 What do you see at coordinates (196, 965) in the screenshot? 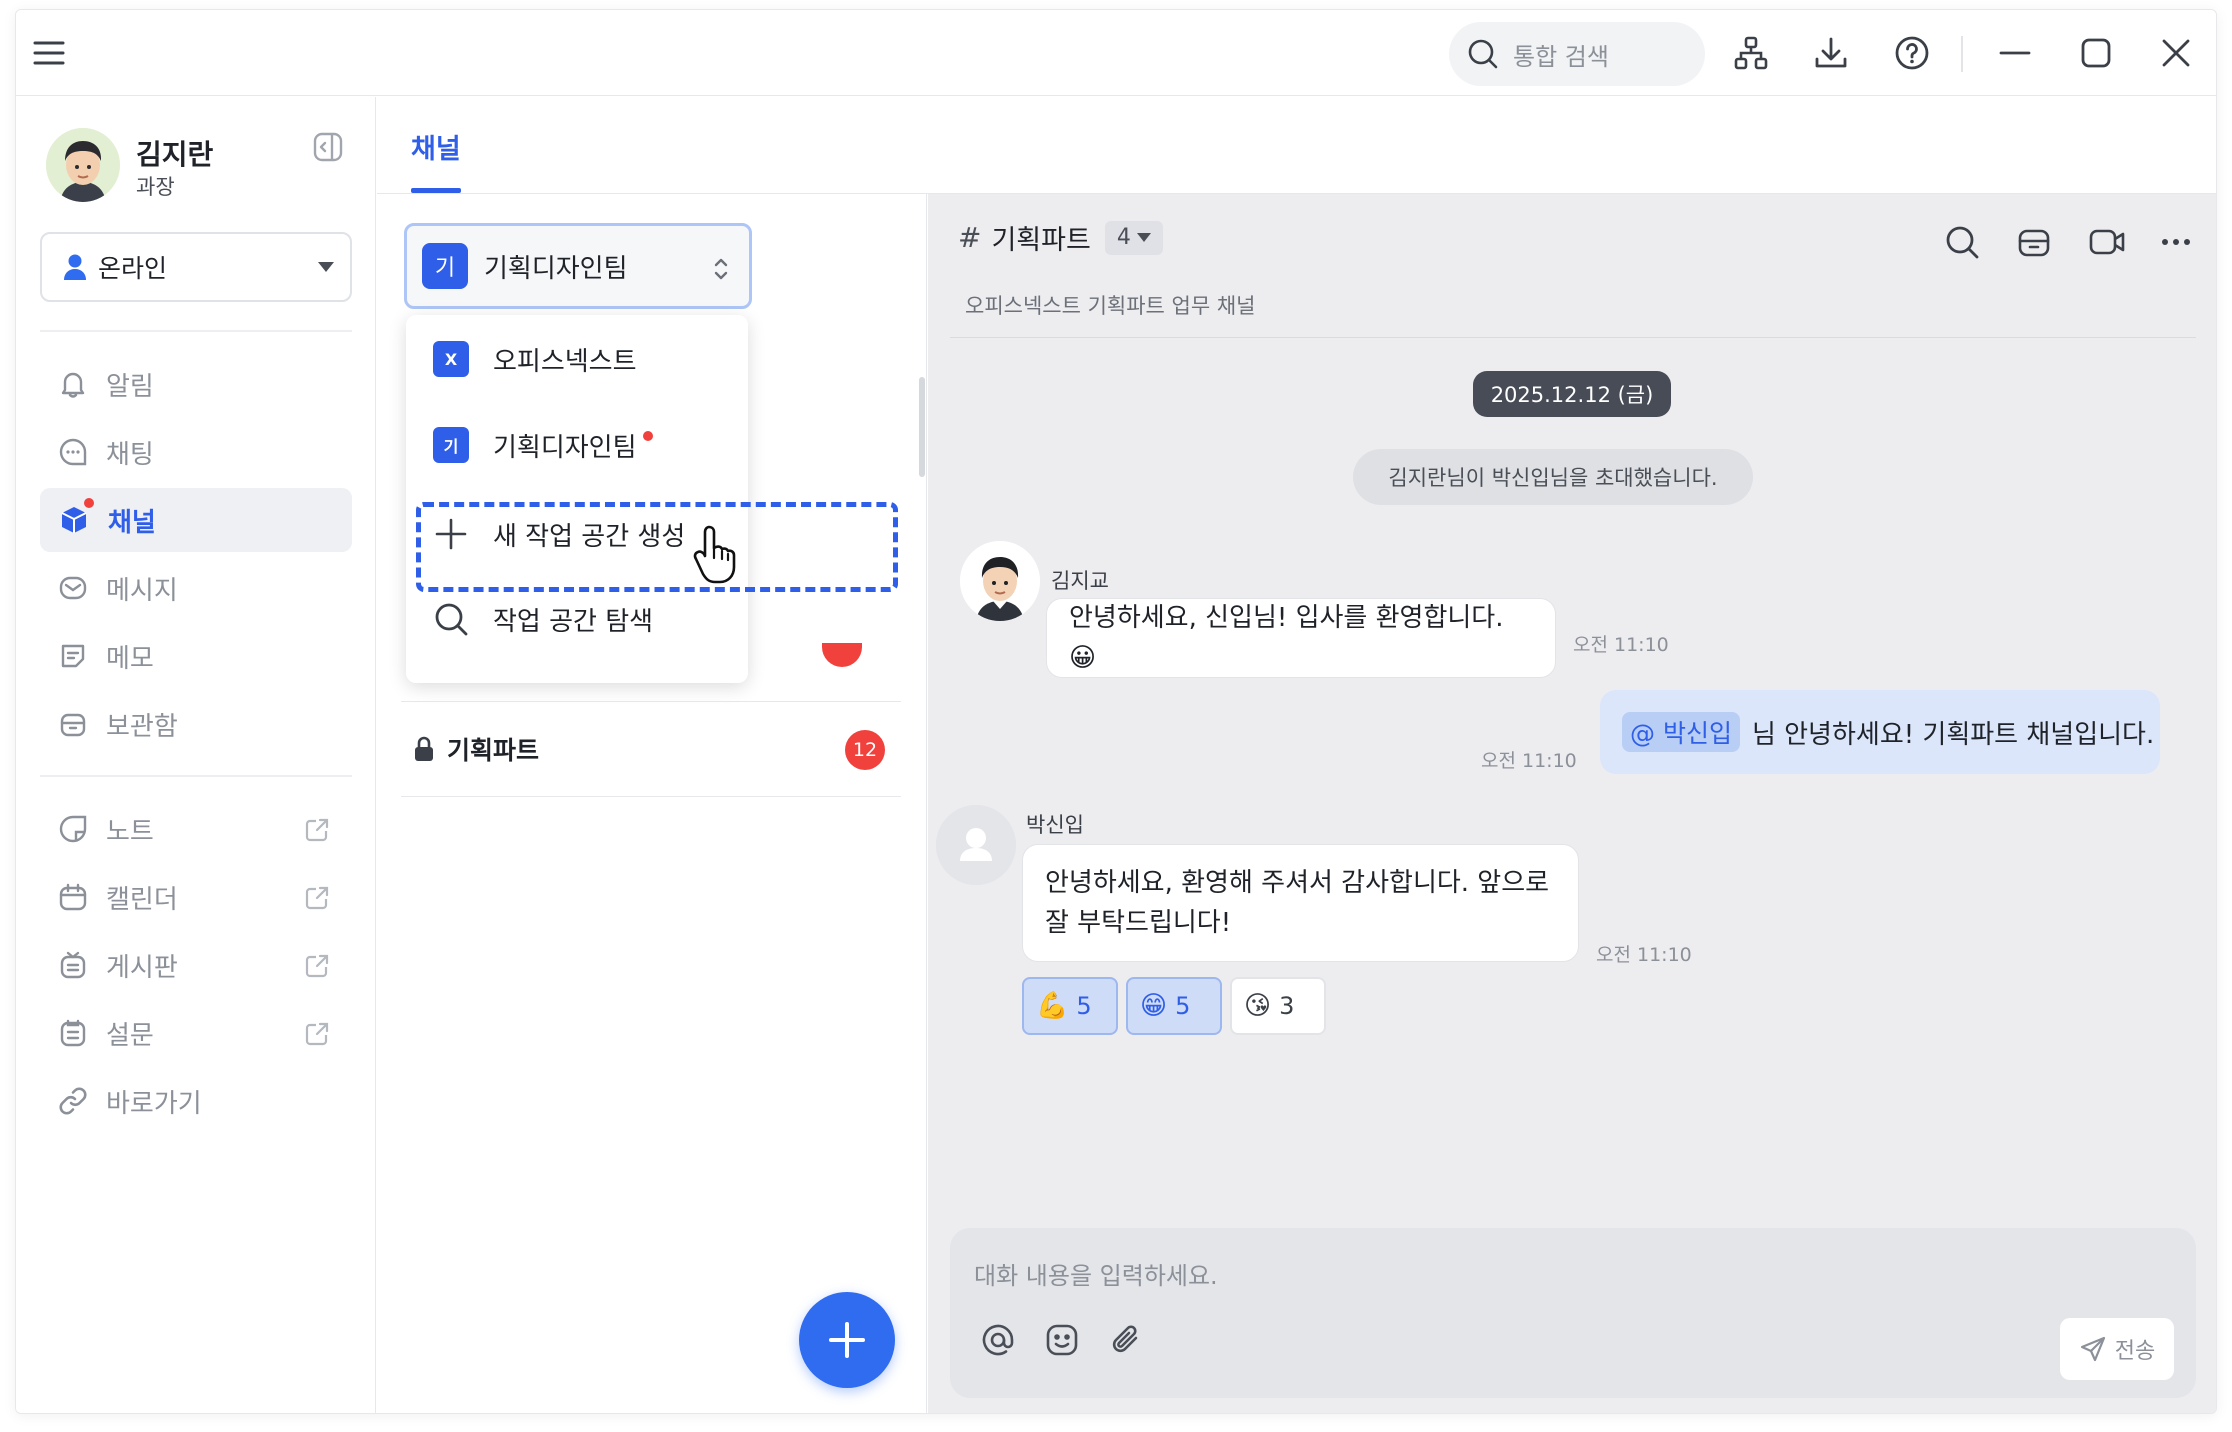
I see `sidebar-item-board: 게시판` at bounding box center [196, 965].